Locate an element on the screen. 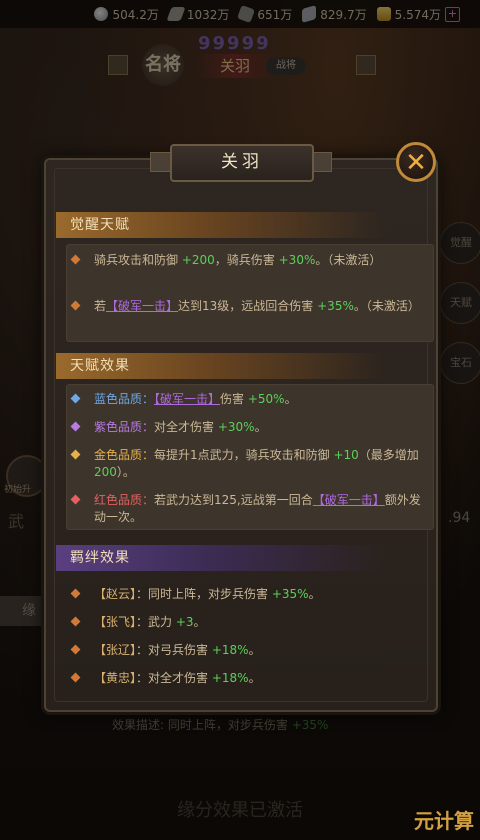 This screenshot has height=840, width=480. rich-text: 若【破军一击】达到13级，远战回合伤害 +35%。（未激活） is located at coordinates (263, 306).